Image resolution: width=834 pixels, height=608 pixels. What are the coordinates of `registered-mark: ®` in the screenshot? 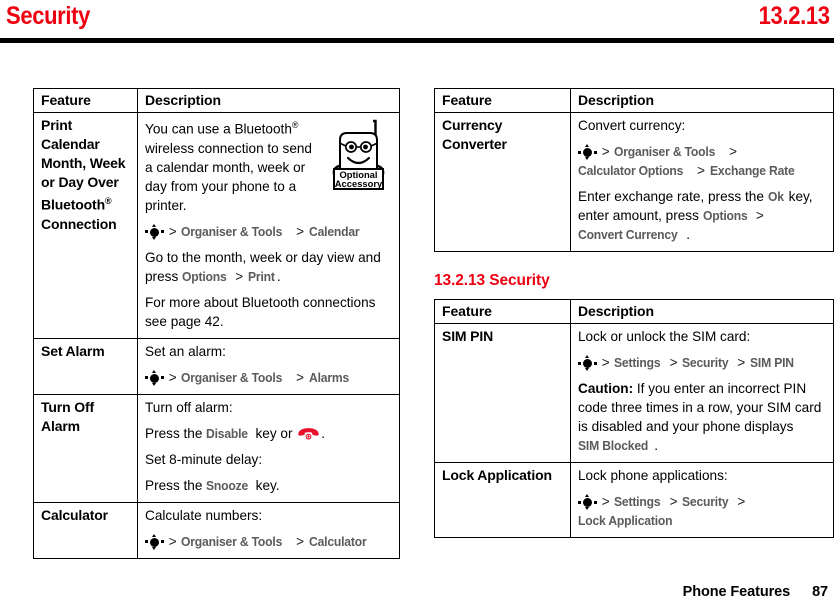 It's located at (108, 201).